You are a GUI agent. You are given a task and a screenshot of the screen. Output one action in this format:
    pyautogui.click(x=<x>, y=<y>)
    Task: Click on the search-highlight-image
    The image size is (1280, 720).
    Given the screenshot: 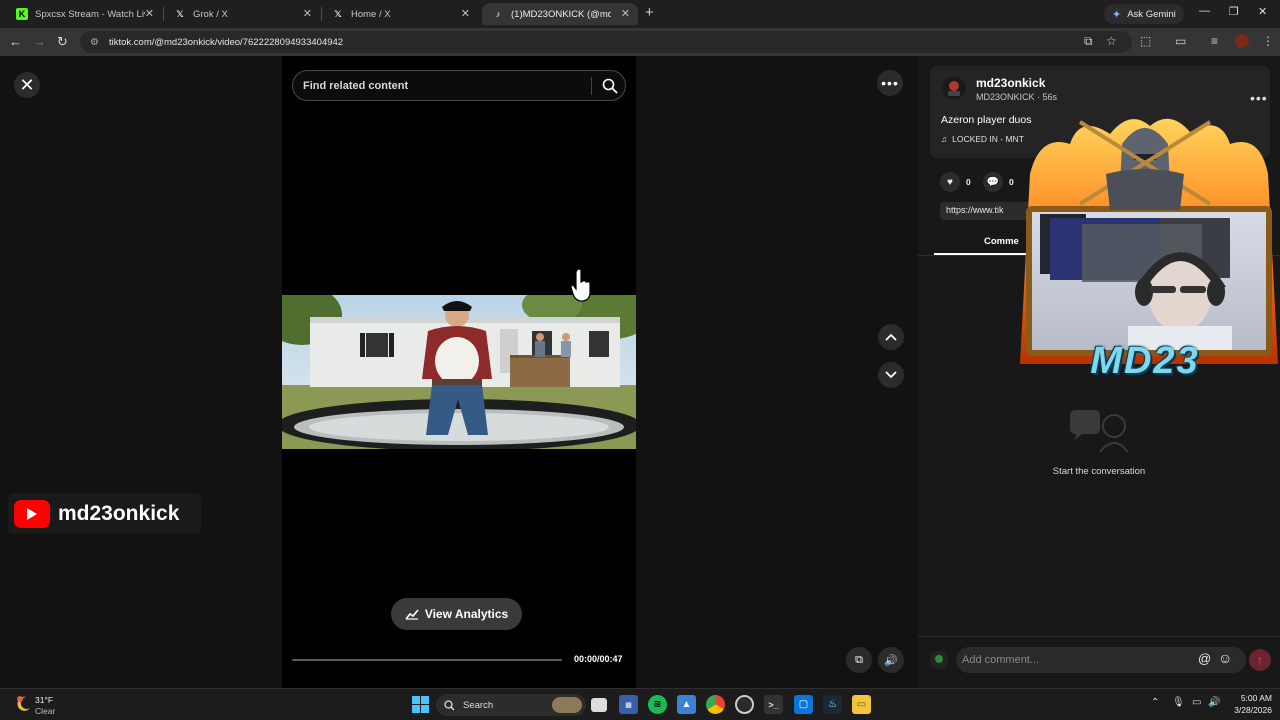 What is the action you would take?
    pyautogui.click(x=567, y=705)
    